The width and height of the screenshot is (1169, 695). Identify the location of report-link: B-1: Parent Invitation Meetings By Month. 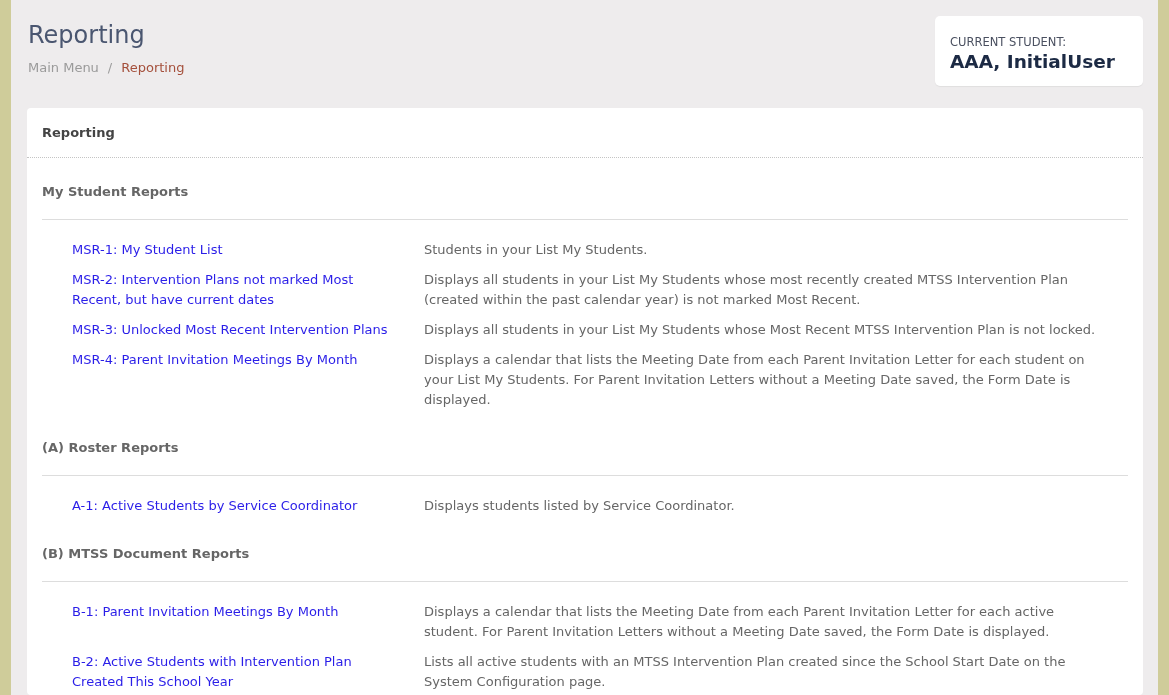
(205, 612).